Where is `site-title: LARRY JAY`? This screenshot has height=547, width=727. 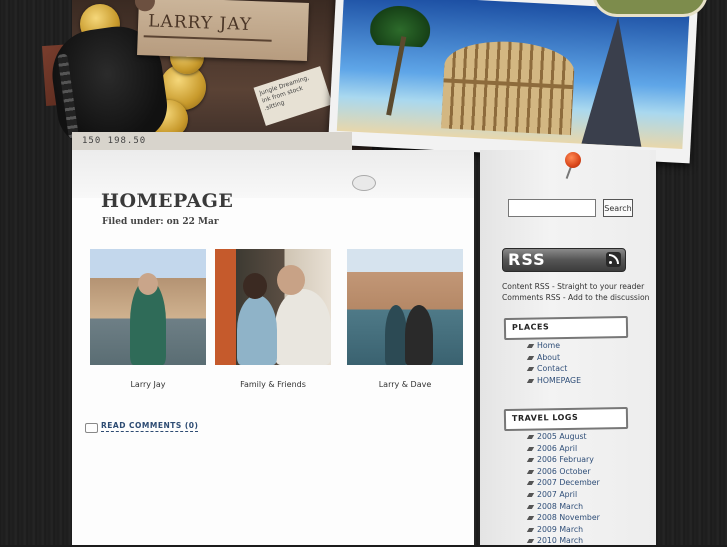
site-title: LARRY JAY is located at coordinates (200, 23).